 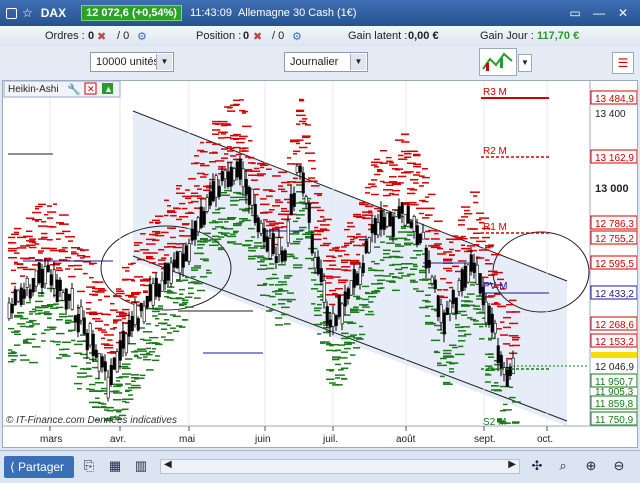 What do you see at coordinates (53, 13) in the screenshot?
I see `symbol-label: DAX` at bounding box center [53, 13].